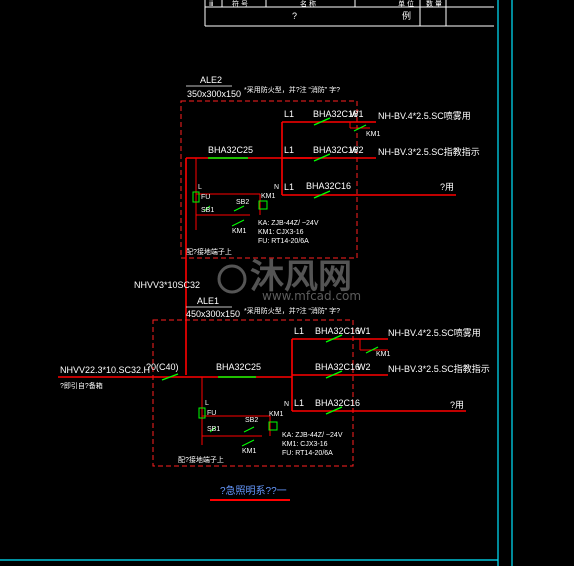  What do you see at coordinates (105, 370) in the screenshot?
I see `panel2-incoming: NHVV22.3*10.SC32.H` at bounding box center [105, 370].